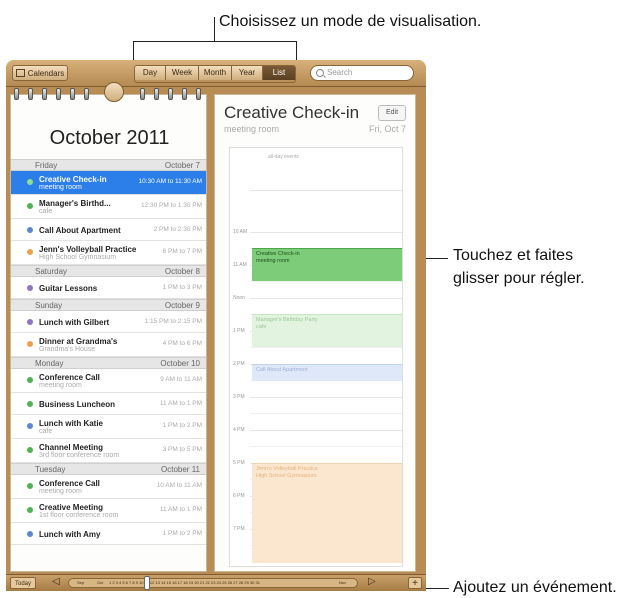  I want to click on day-section-header: Friday October 7, so click(108, 165).